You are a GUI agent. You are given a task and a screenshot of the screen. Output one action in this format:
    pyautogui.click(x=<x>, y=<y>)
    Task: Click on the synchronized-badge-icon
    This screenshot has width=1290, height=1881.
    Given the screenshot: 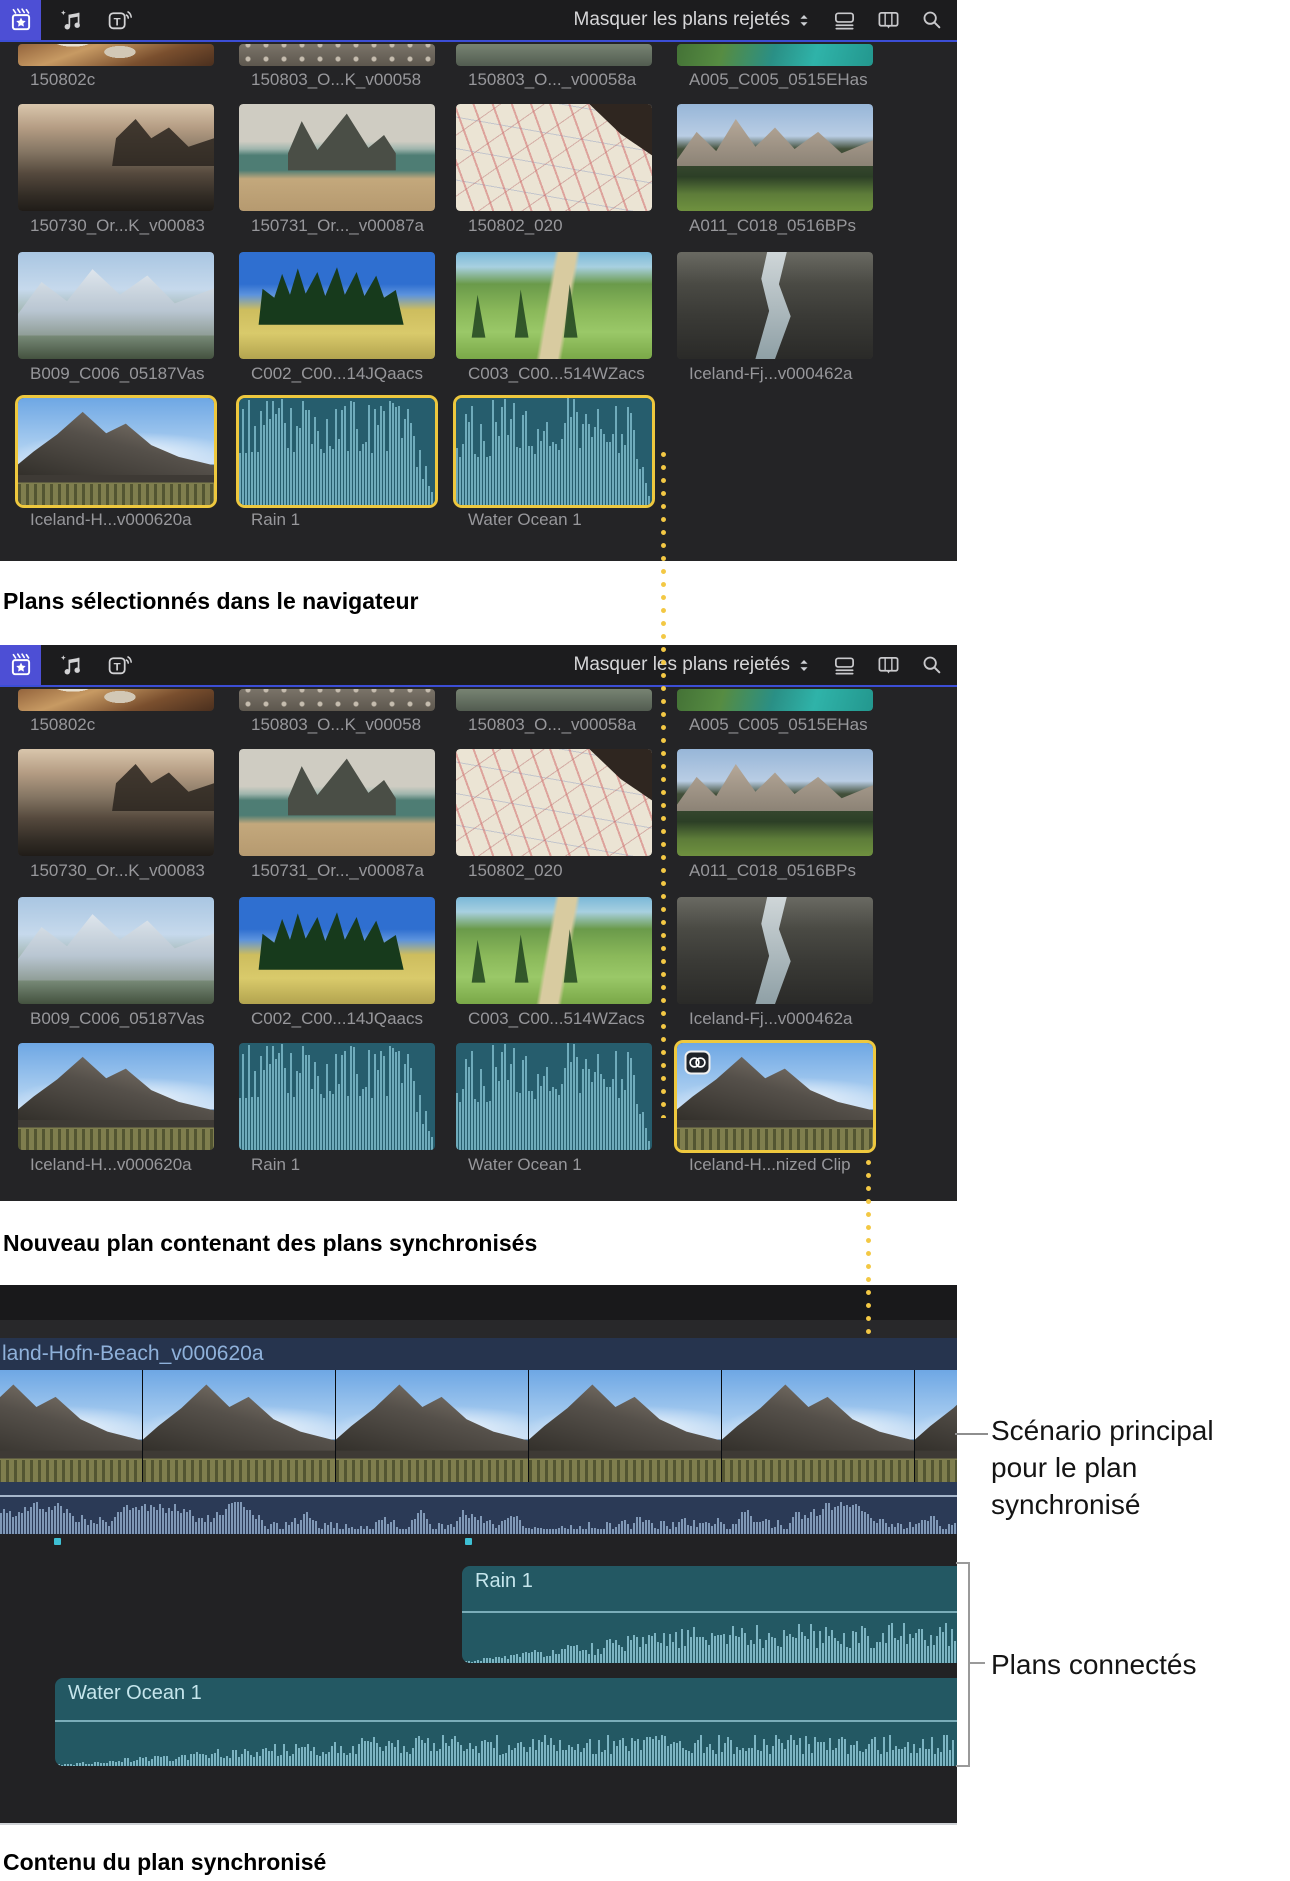 What is the action you would take?
    pyautogui.click(x=697, y=1062)
    